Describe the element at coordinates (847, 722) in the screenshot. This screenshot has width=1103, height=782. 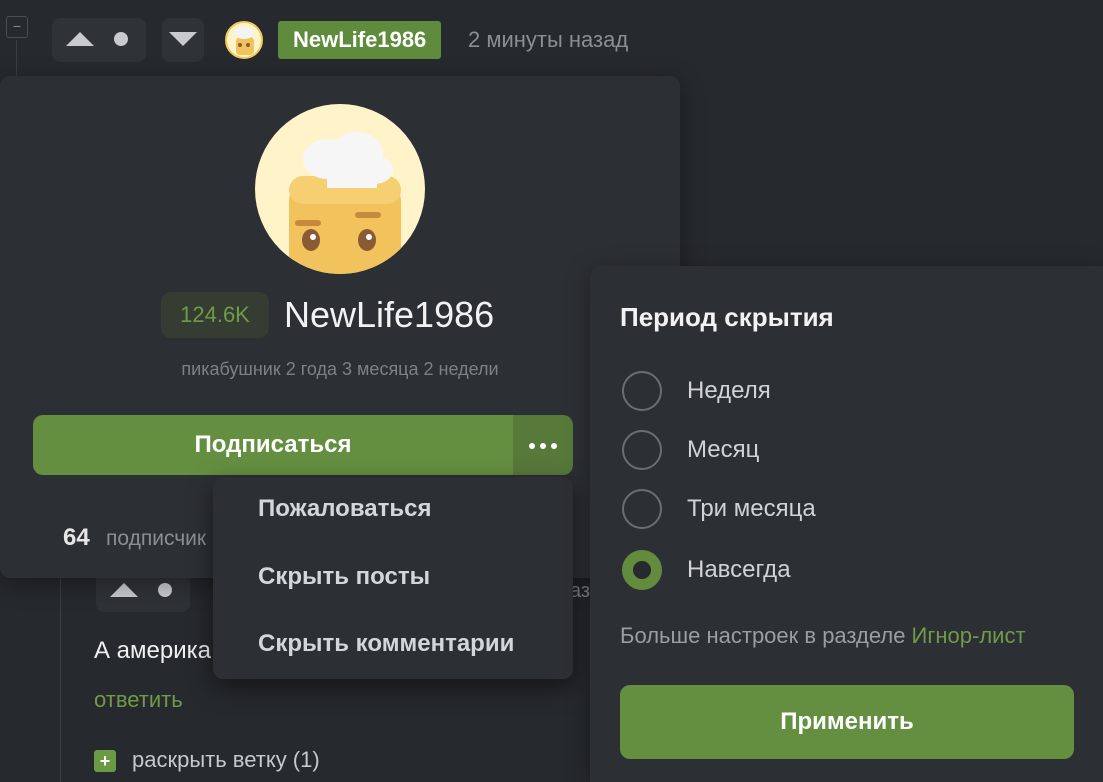
I see `apply-button: Применить` at that location.